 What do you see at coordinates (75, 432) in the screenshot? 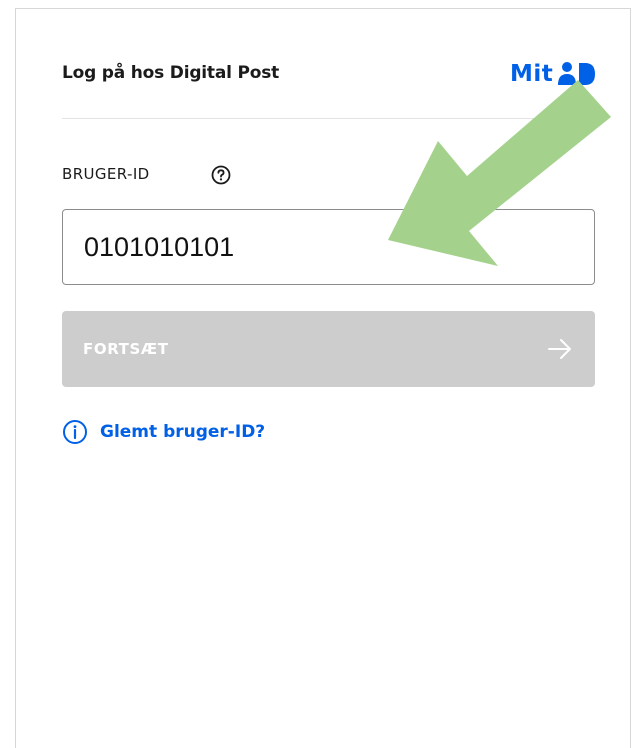
I see `info-circle-icon` at bounding box center [75, 432].